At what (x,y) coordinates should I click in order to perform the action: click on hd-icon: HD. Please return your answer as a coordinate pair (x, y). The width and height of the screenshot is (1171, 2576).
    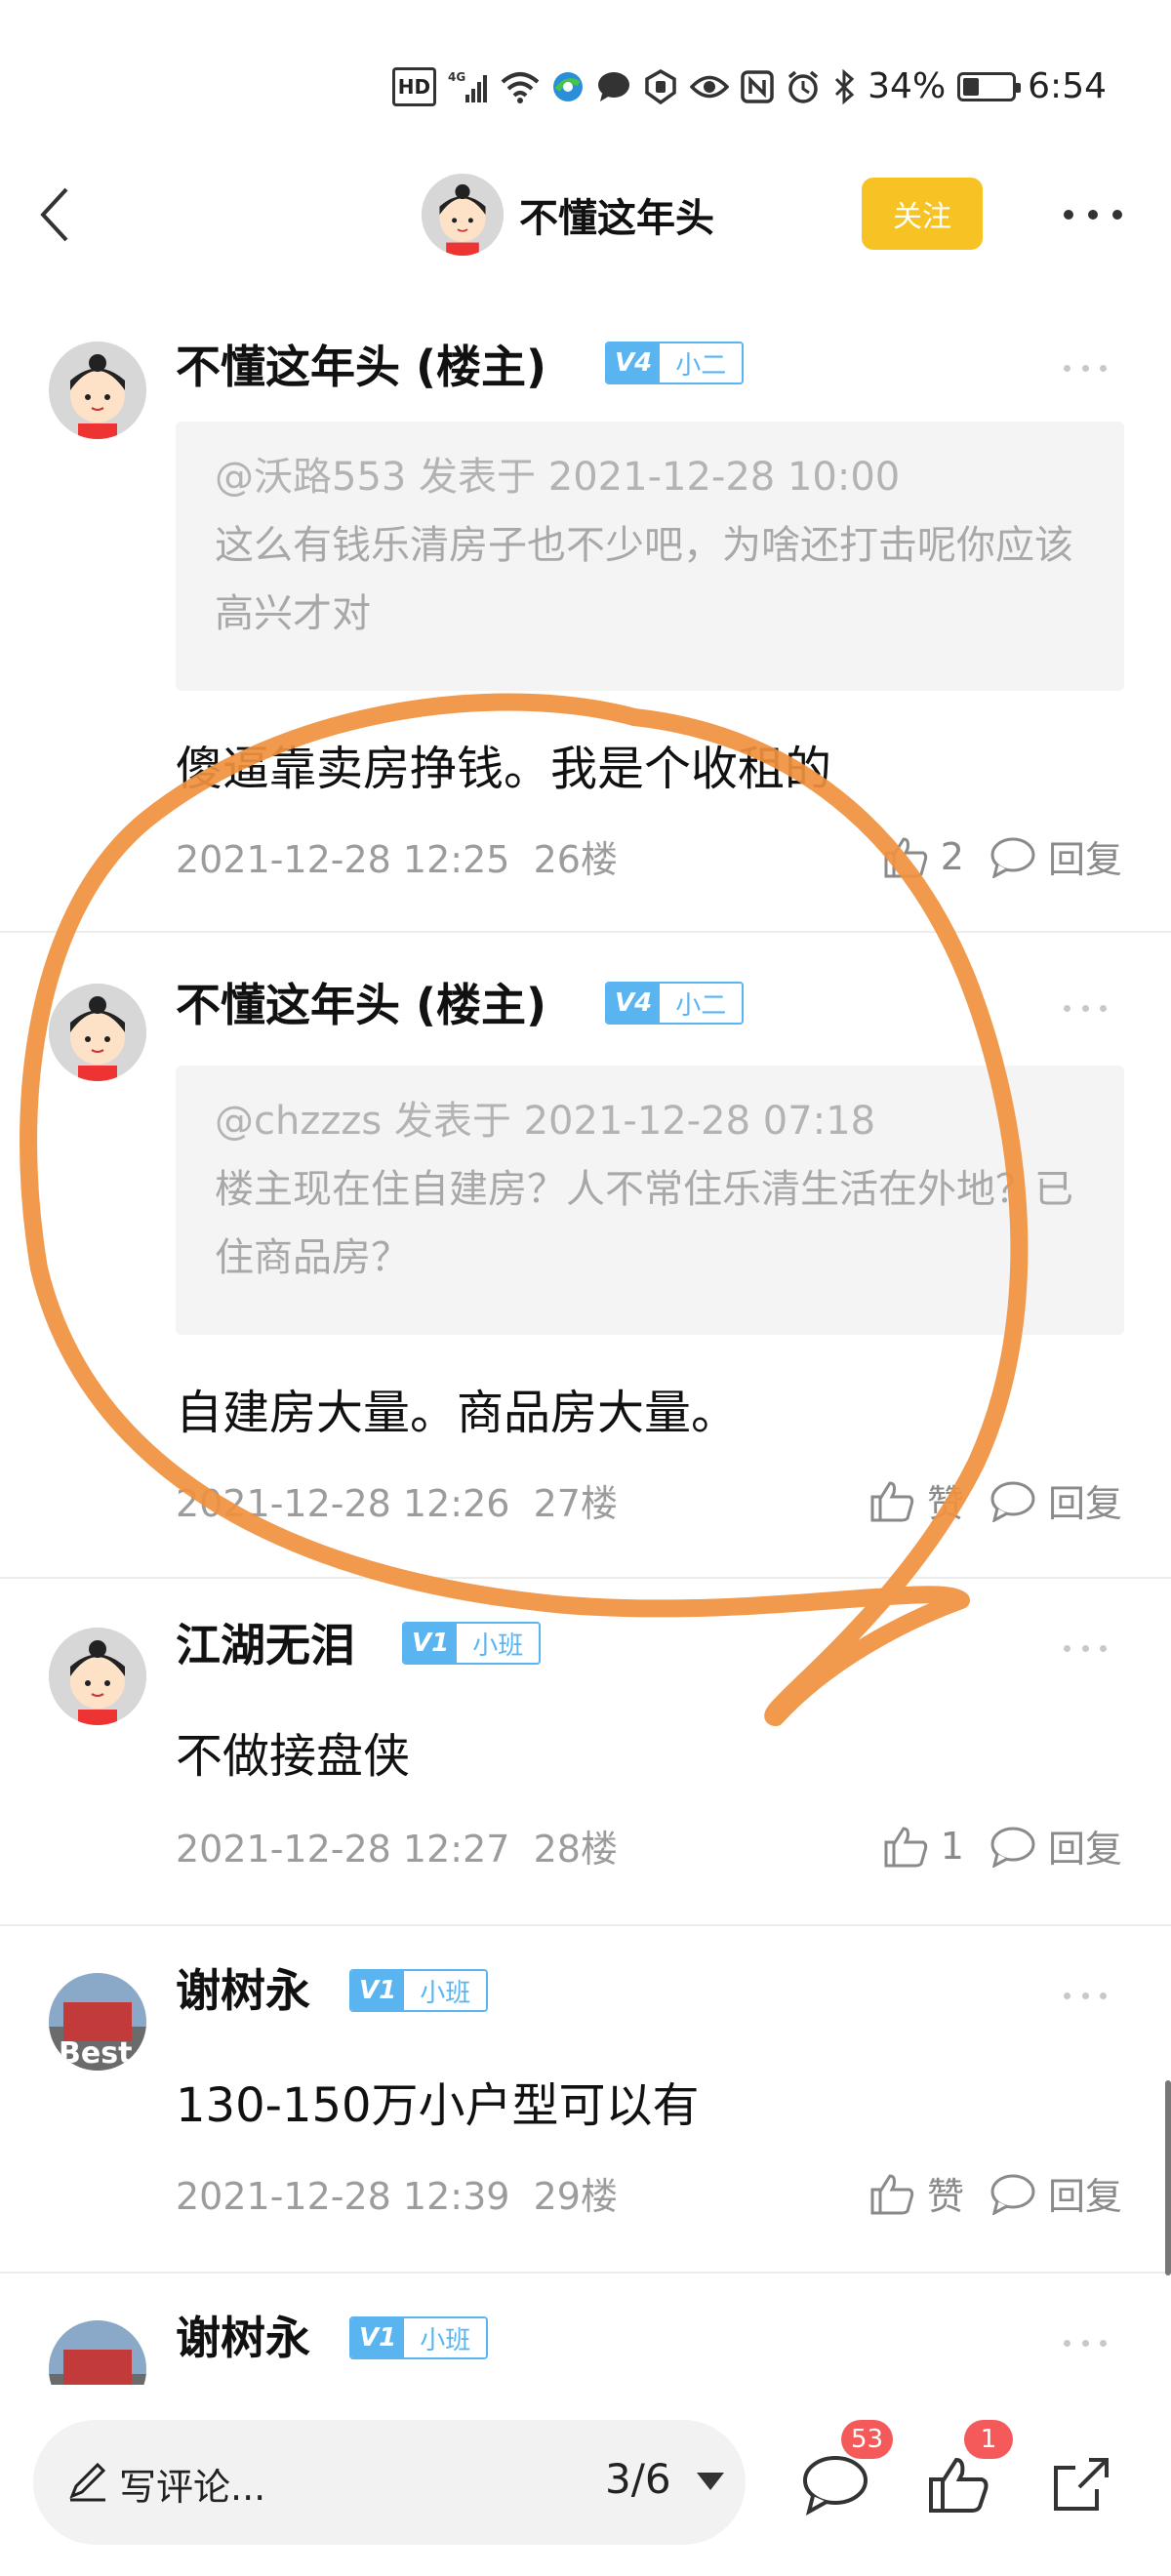
    Looking at the image, I should click on (414, 86).